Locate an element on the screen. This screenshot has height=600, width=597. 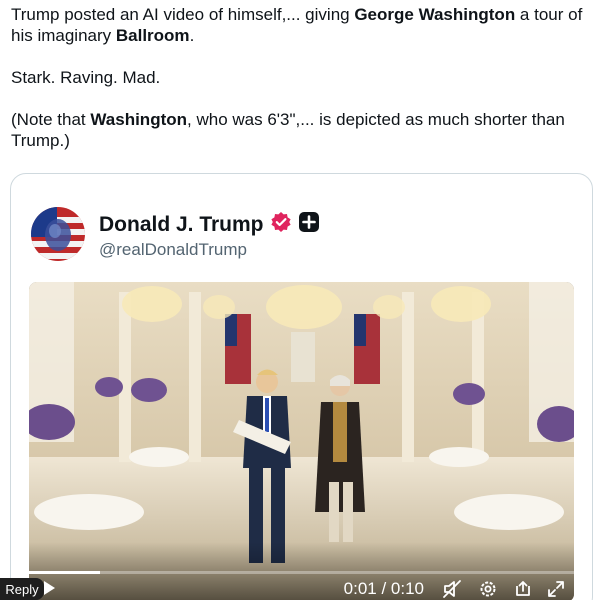
post-bold-text: George Washington is located at coordinates (435, 14).